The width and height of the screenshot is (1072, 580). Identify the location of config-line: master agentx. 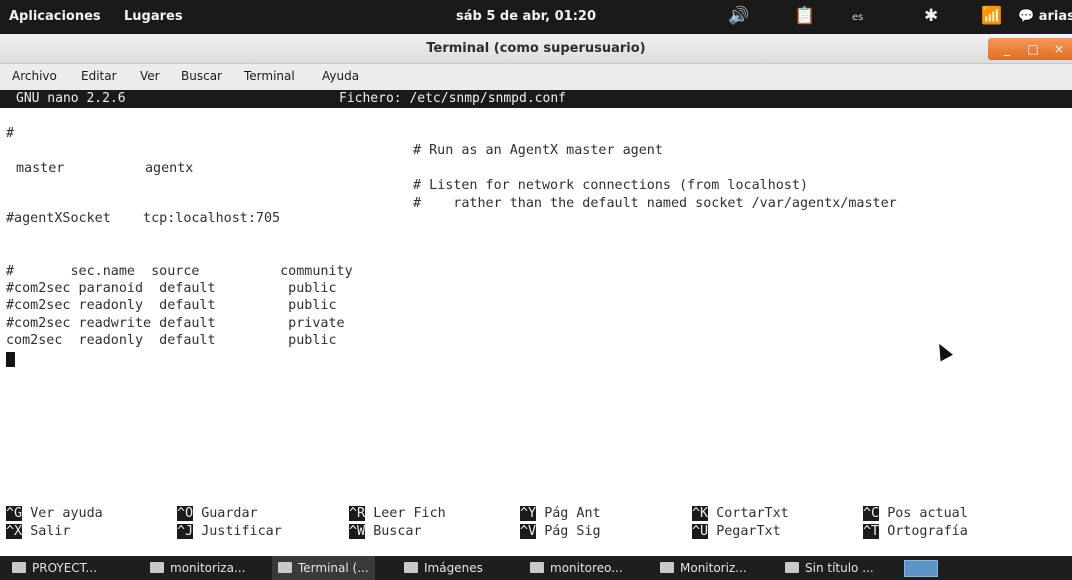
(105, 168).